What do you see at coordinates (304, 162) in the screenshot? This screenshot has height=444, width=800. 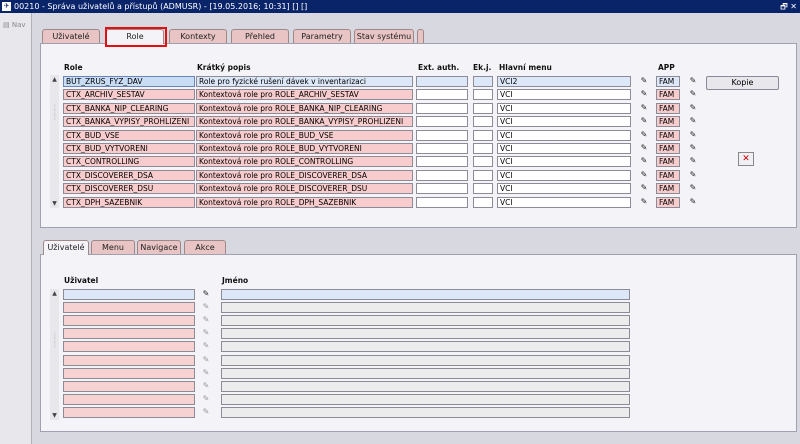 I see `short-desc-field: Kontextová role pro ROLE_CONTROLLING` at bounding box center [304, 162].